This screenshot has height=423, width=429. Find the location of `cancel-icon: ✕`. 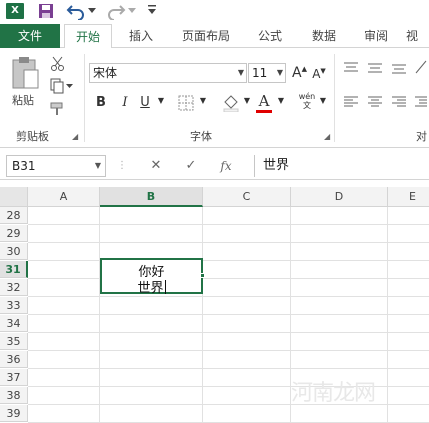

cancel-icon: ✕ is located at coordinates (156, 166).